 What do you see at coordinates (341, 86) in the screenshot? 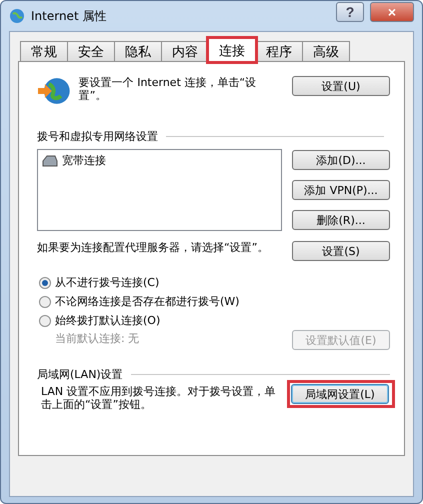
I see `setup-button: 设置(U)` at bounding box center [341, 86].